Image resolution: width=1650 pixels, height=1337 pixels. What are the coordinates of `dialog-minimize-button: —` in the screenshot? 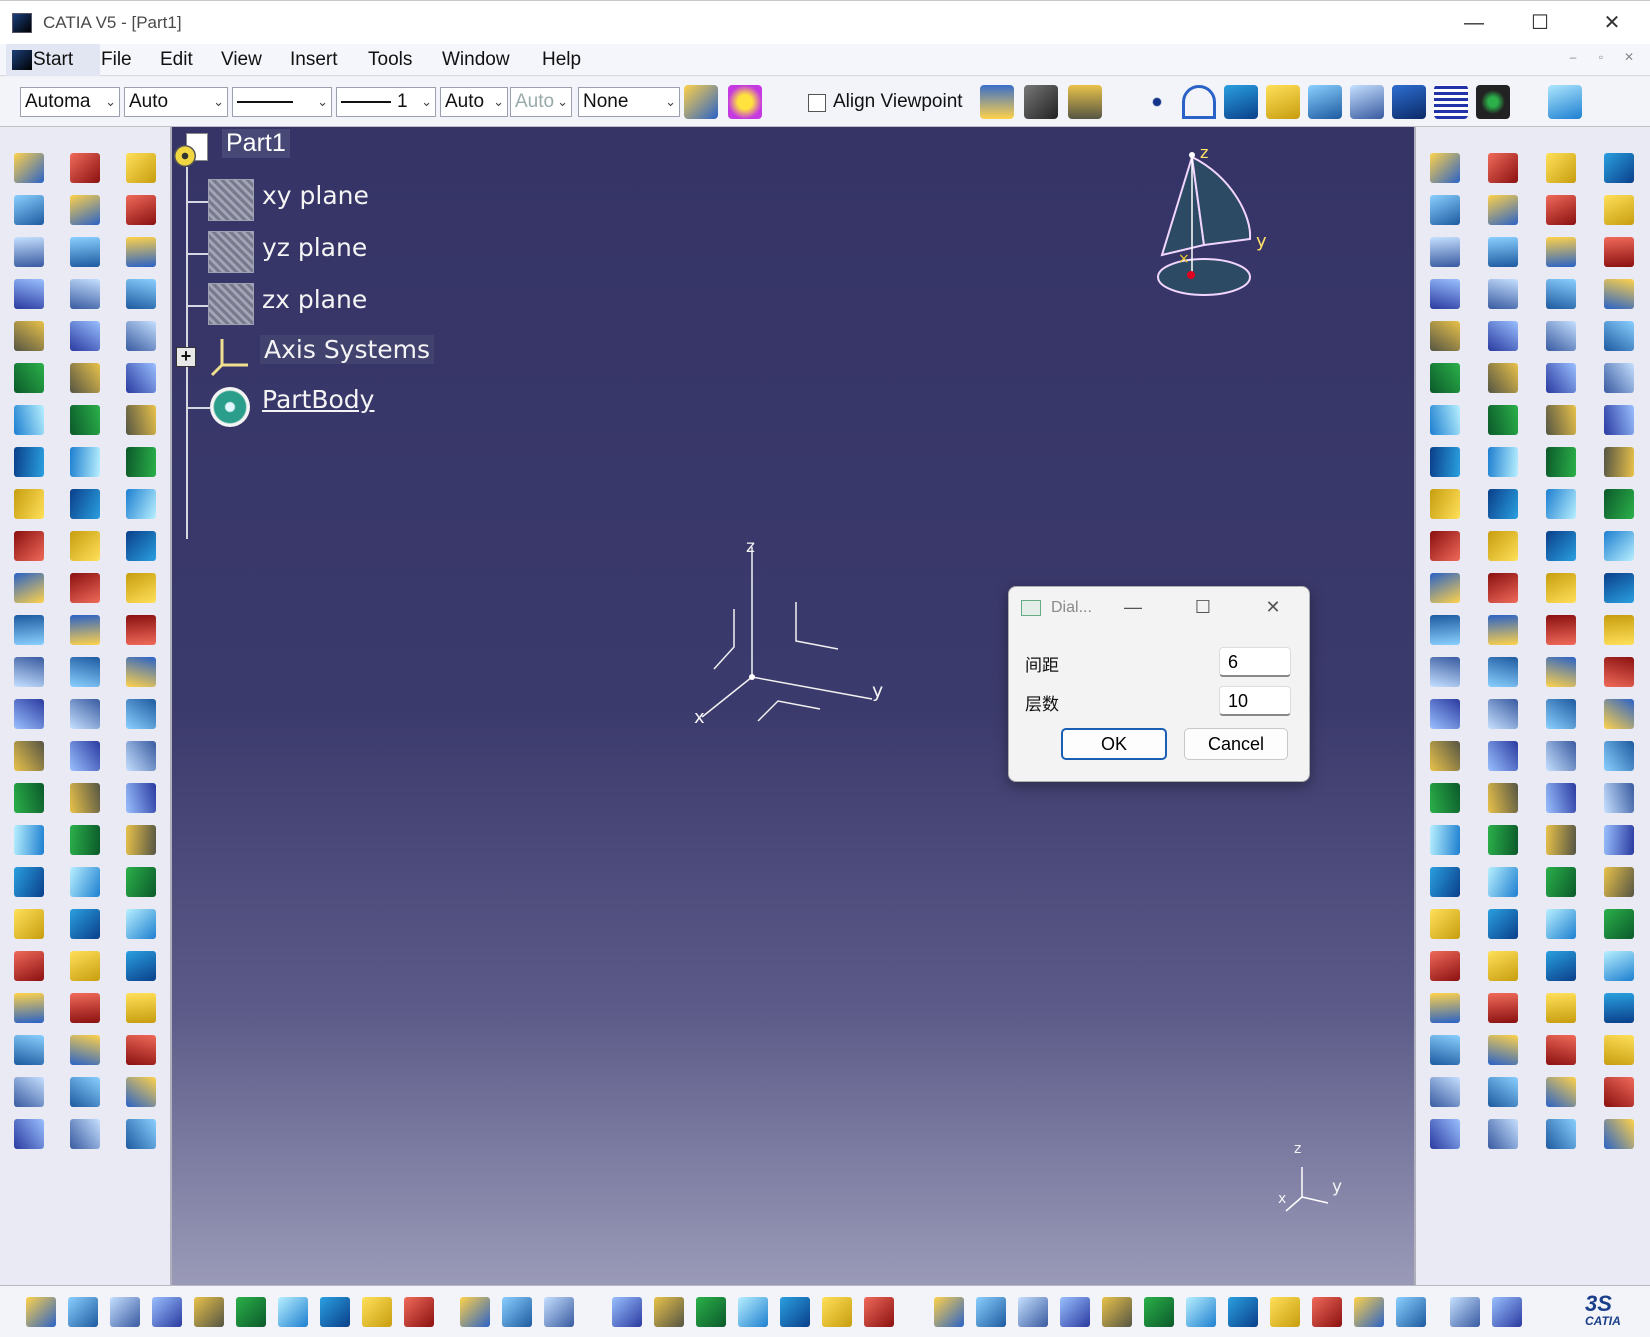 It's located at (1133, 607).